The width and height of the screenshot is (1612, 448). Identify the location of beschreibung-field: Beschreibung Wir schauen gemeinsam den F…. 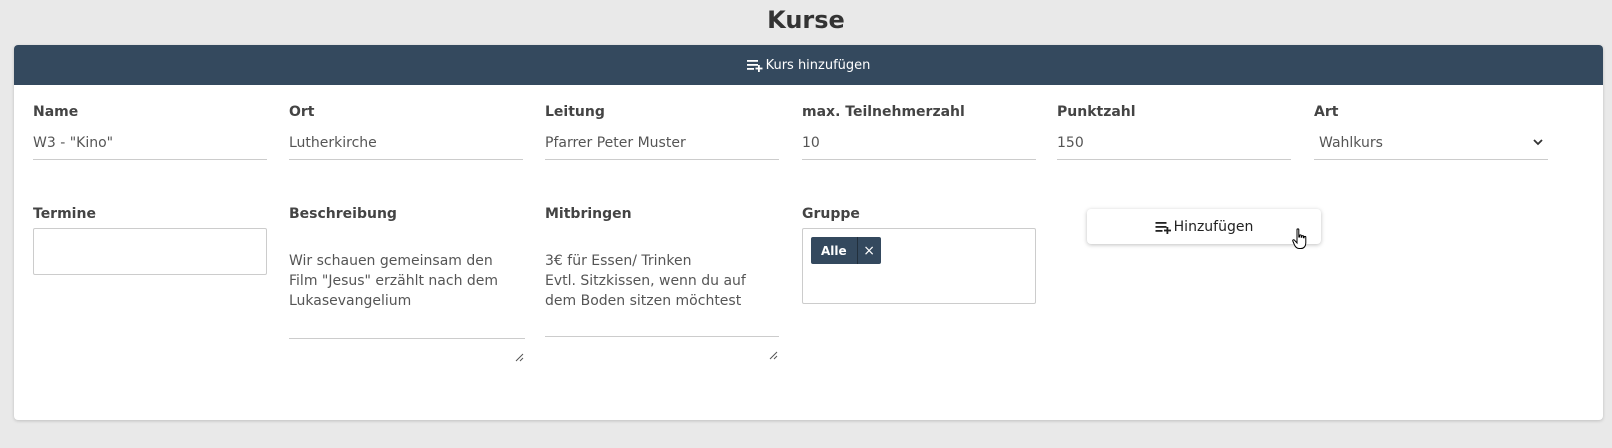
(407, 284).